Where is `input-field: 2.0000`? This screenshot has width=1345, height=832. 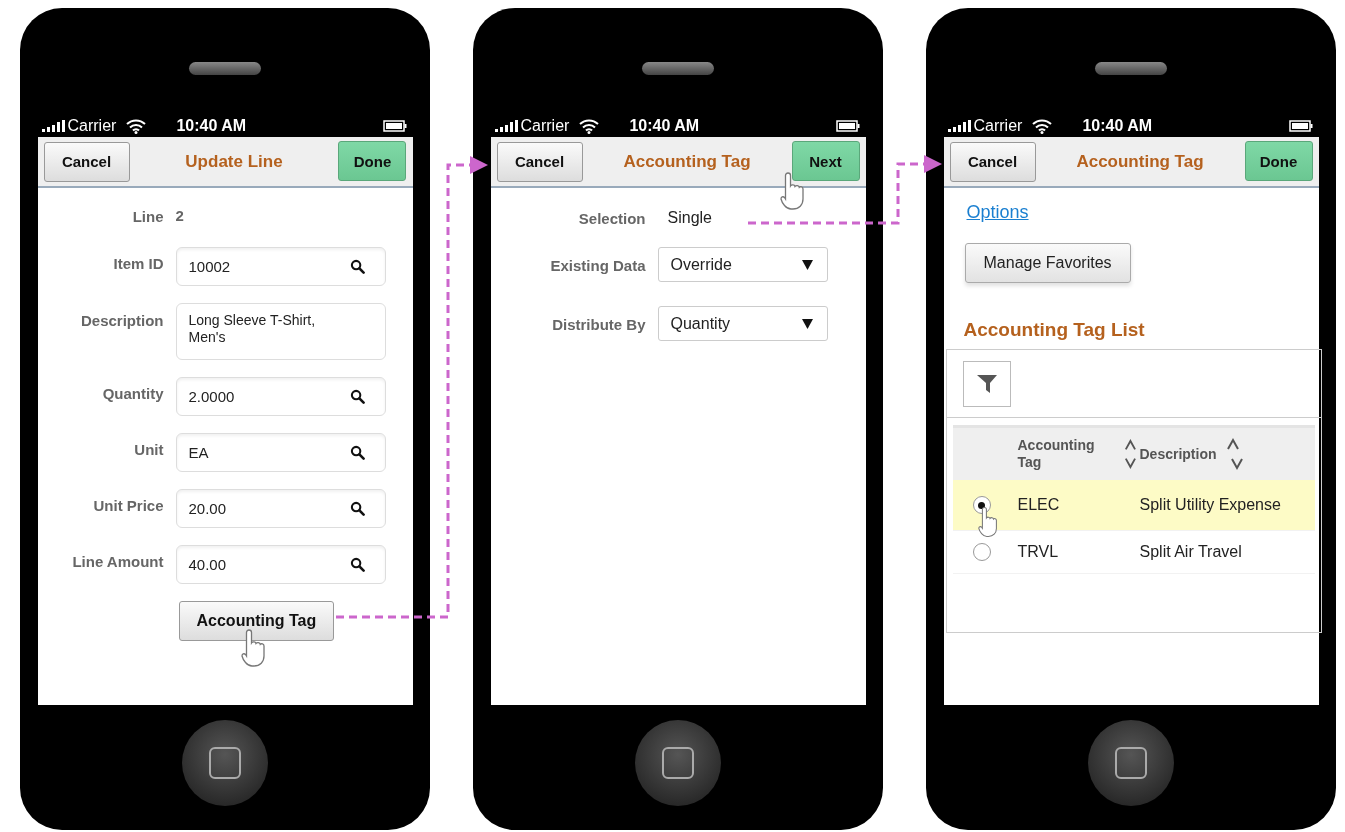 input-field: 2.0000 is located at coordinates (280, 396).